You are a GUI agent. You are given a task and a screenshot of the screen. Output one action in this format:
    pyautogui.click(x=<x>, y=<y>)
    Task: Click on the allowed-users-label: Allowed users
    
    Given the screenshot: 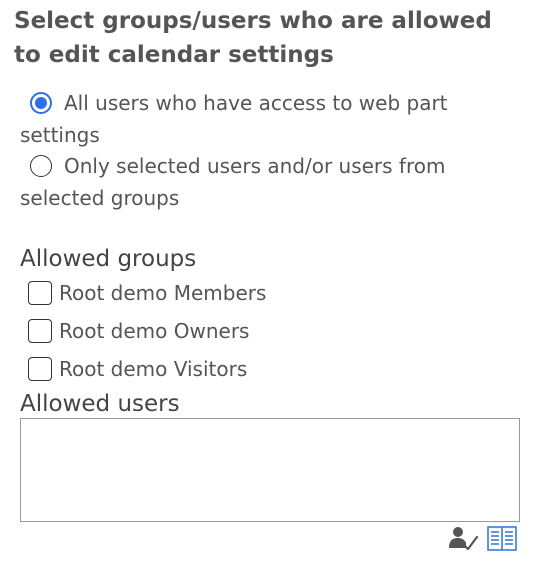 What is the action you would take?
    pyautogui.click(x=100, y=404)
    